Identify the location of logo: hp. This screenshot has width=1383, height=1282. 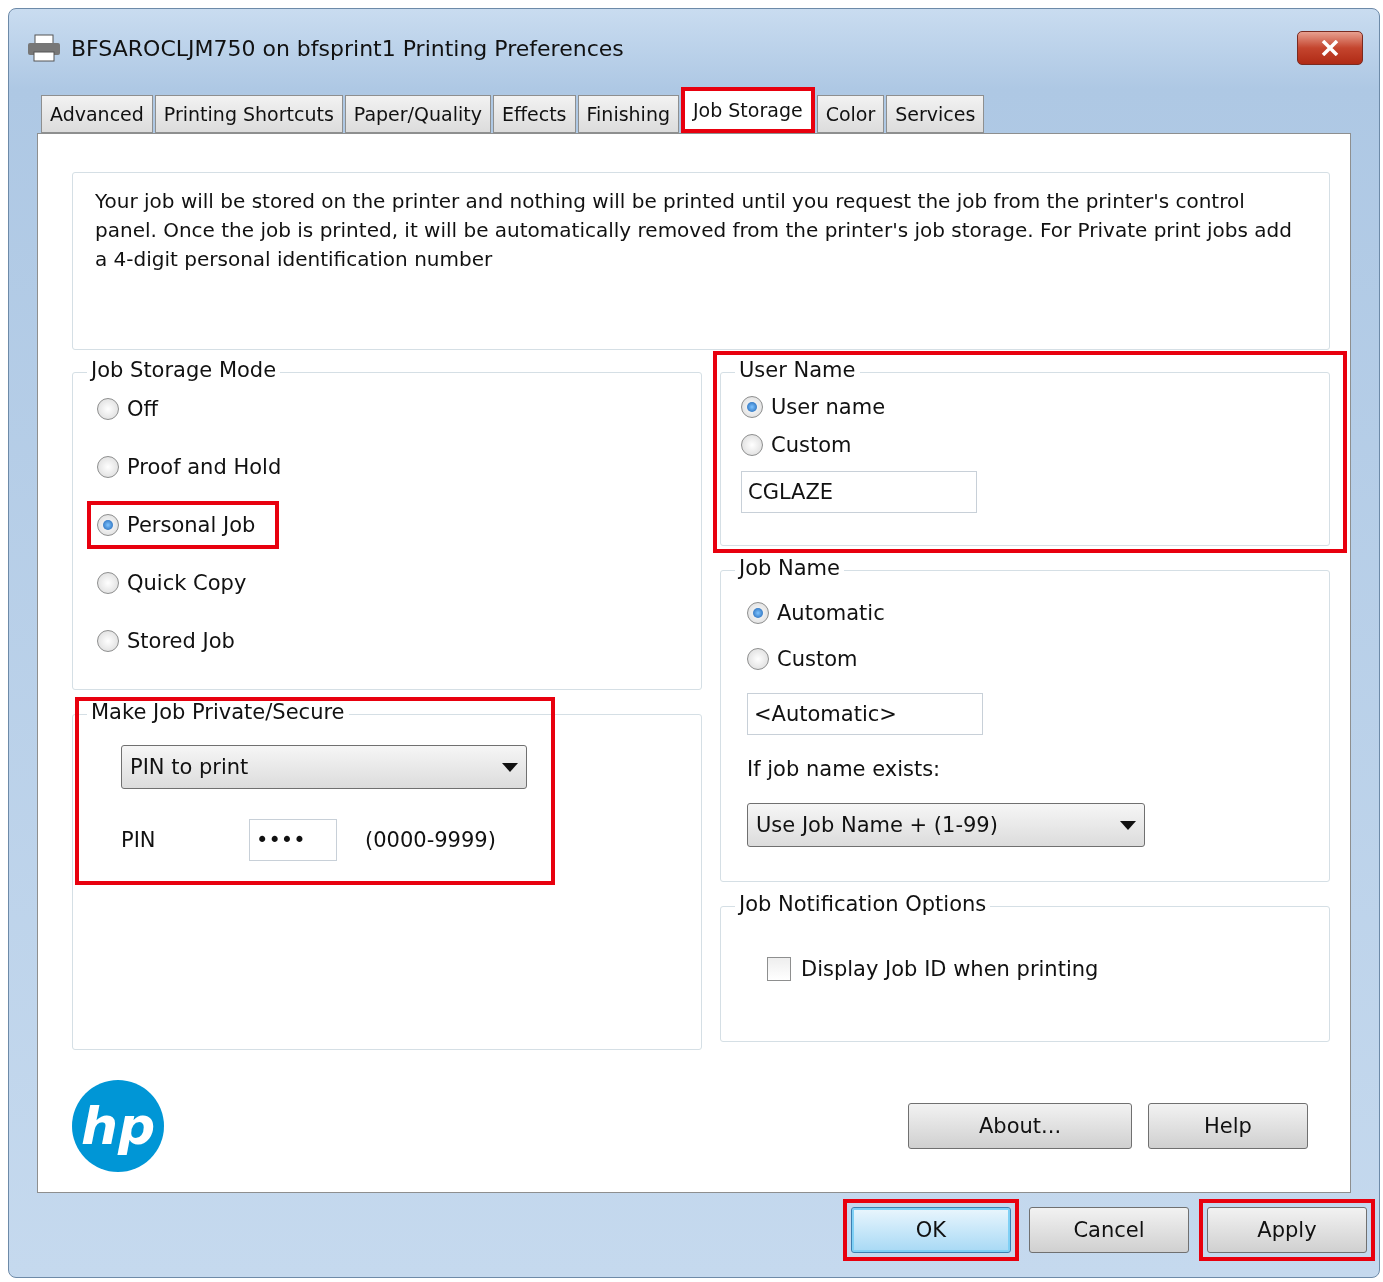
(118, 1126).